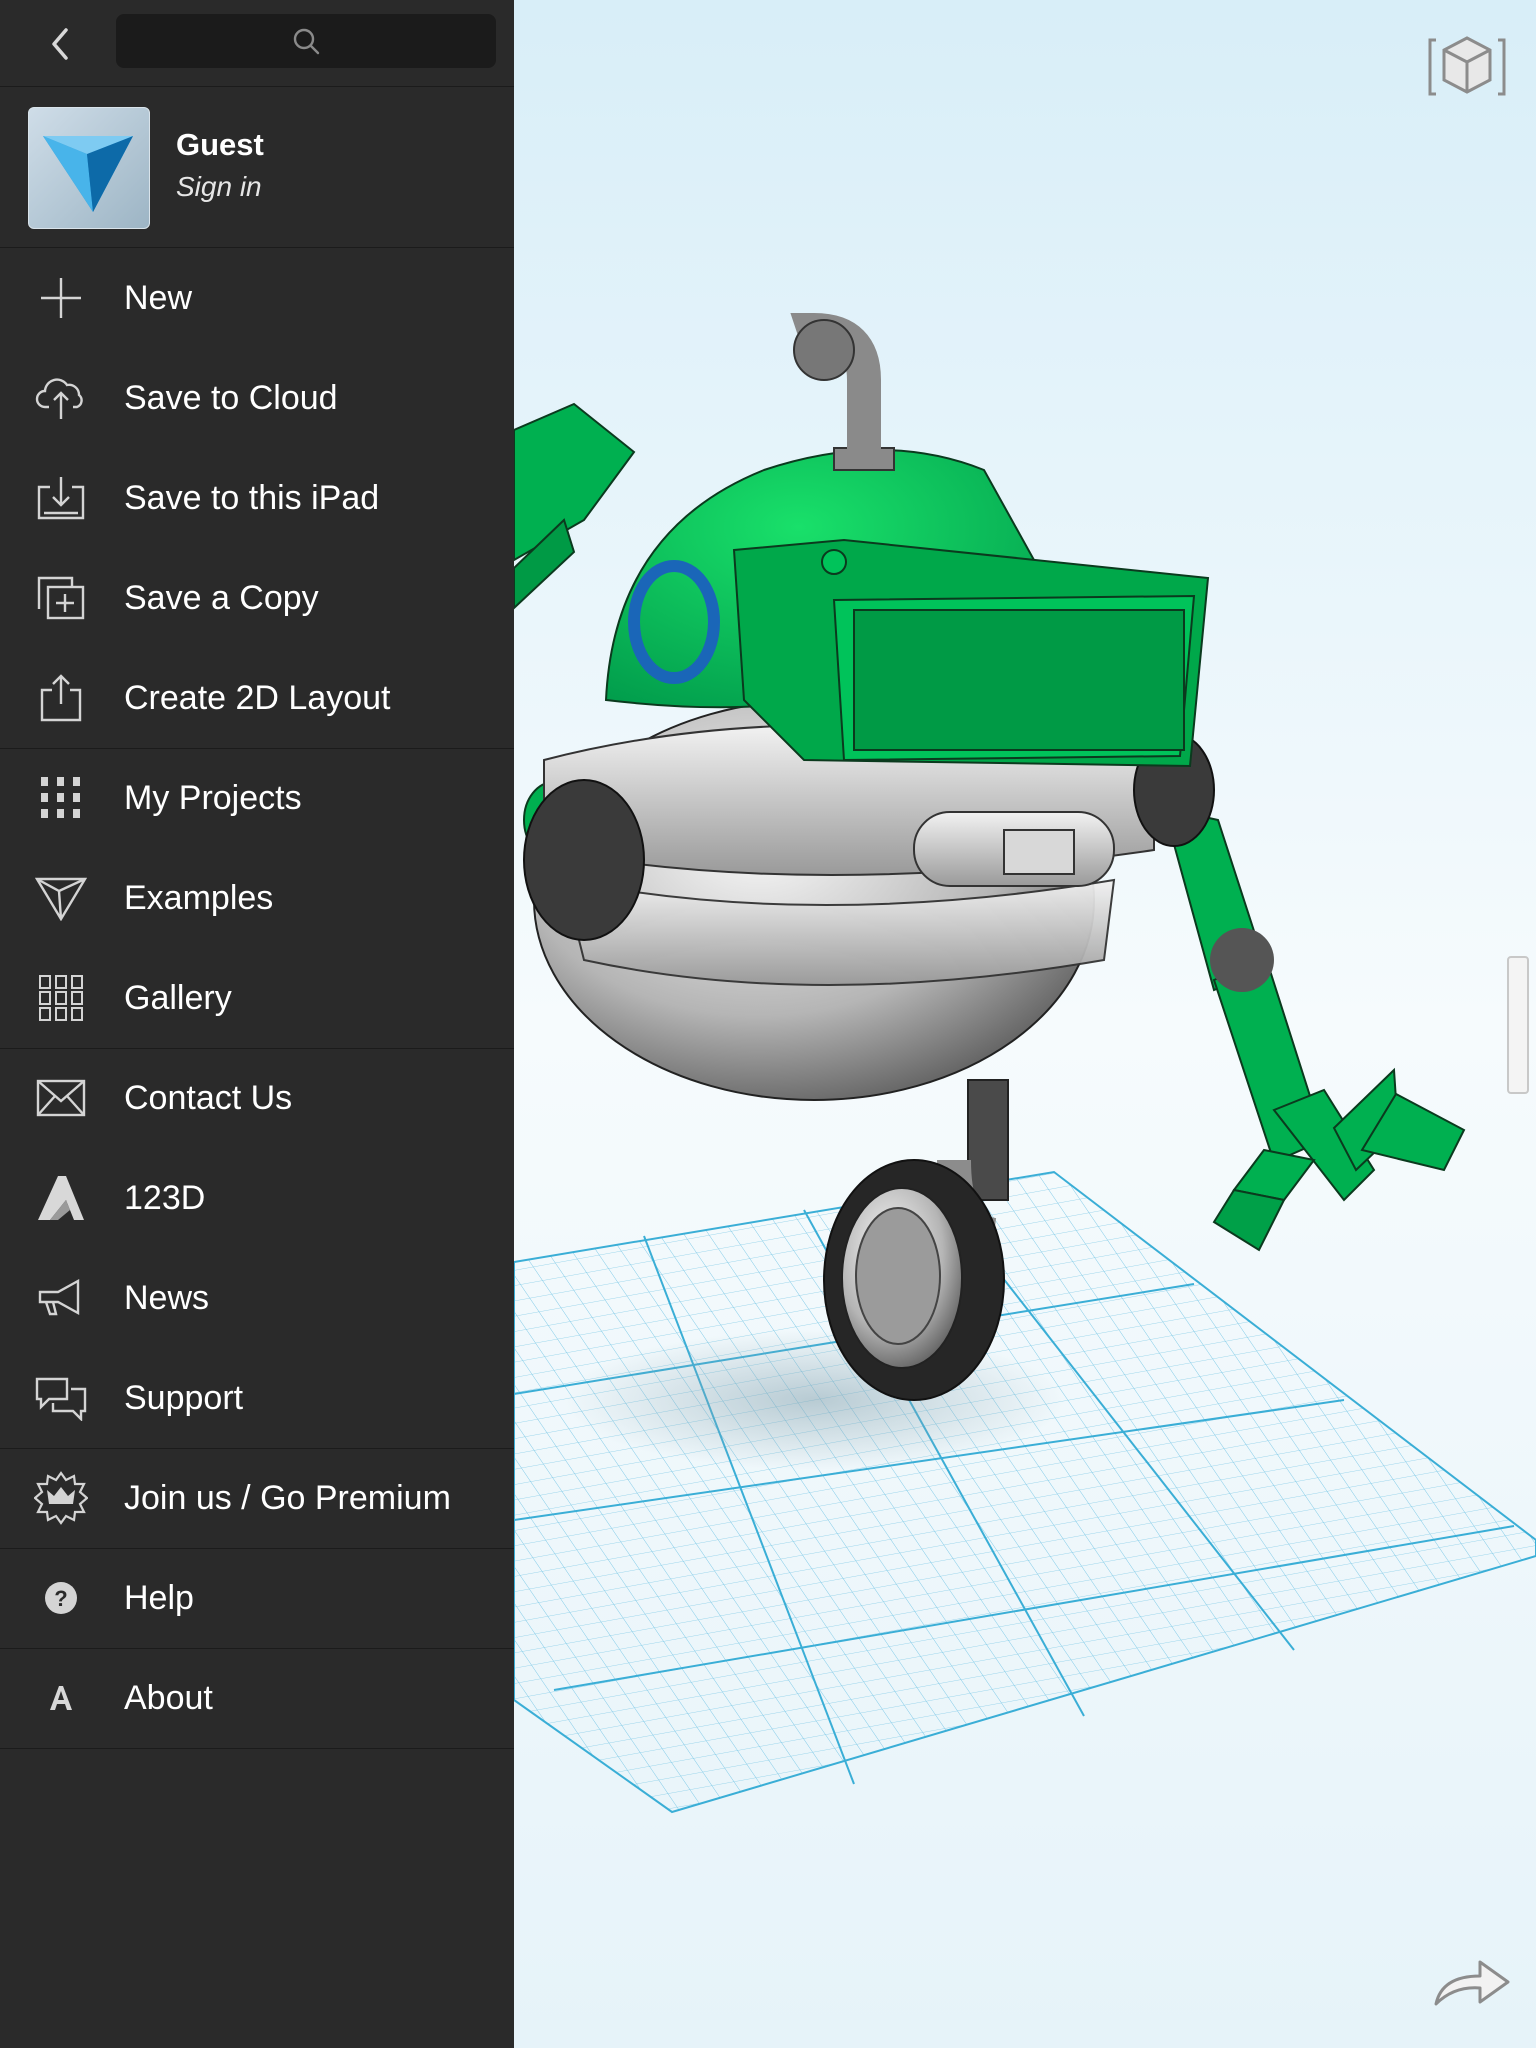 This screenshot has height=2048, width=1536. What do you see at coordinates (61, 398) in the screenshot?
I see `cloud-upload-icon` at bounding box center [61, 398].